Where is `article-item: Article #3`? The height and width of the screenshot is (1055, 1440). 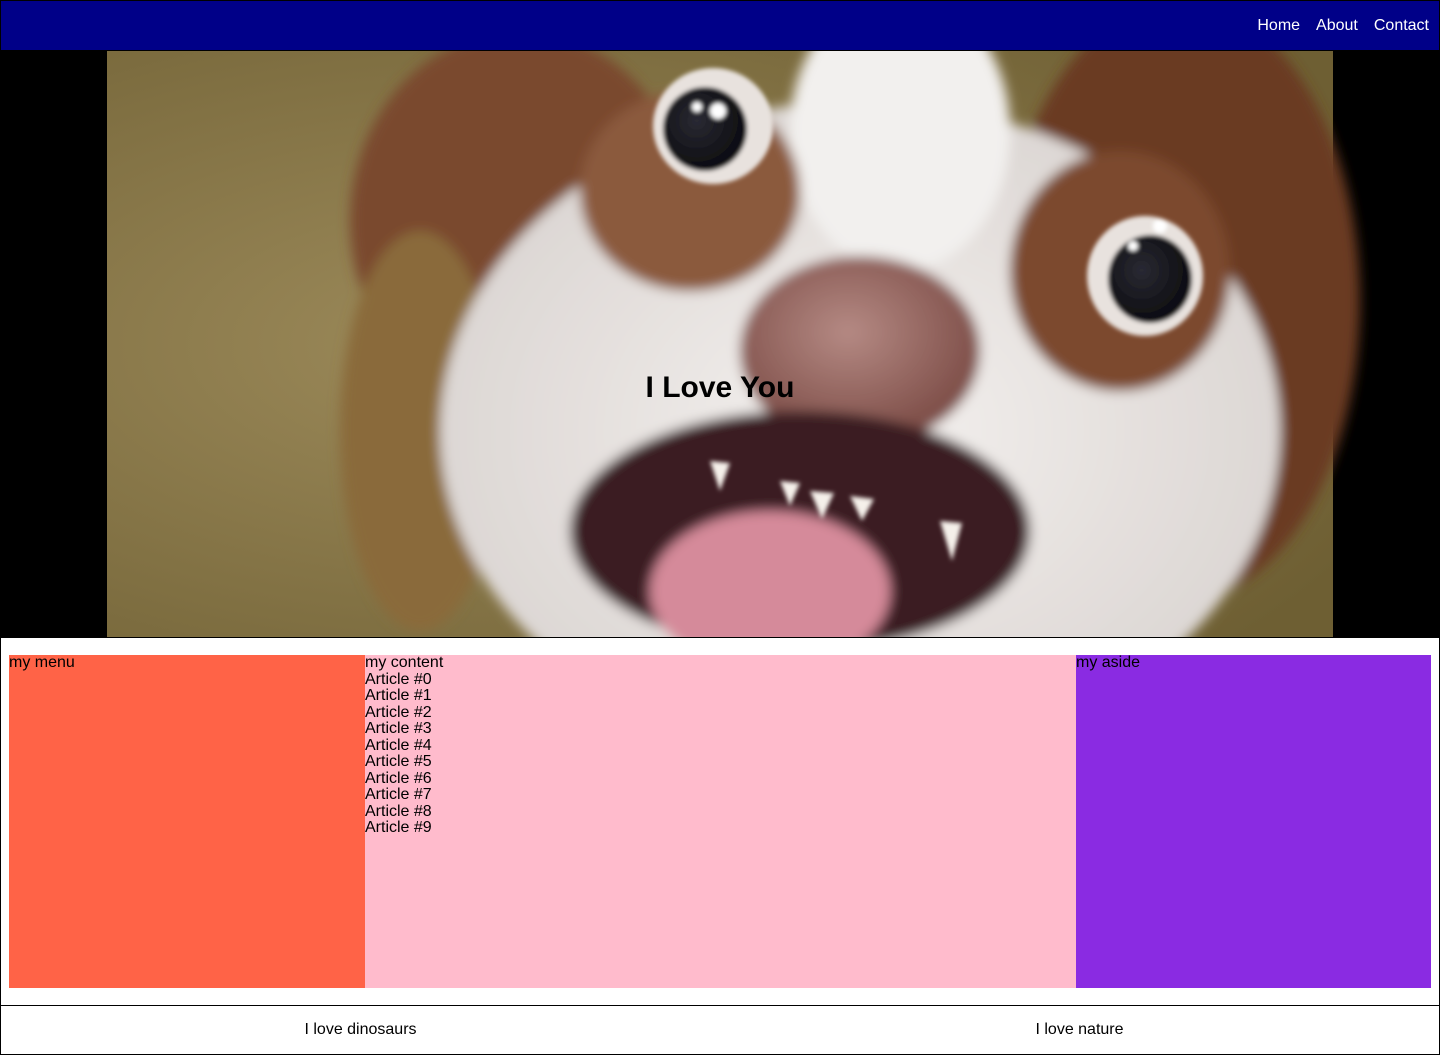 article-item: Article #3 is located at coordinates (398, 728).